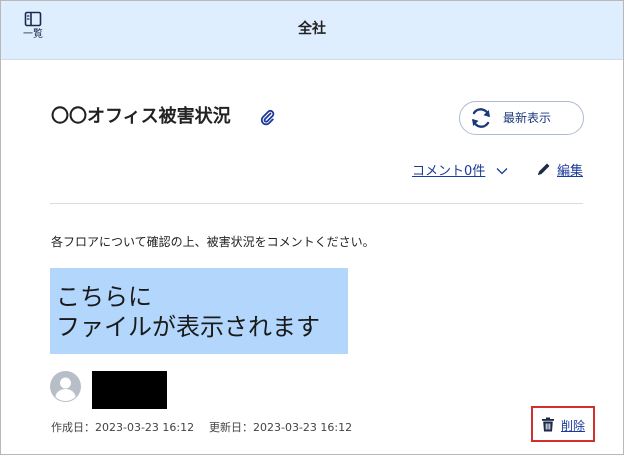  Describe the element at coordinates (141, 116) in the screenshot. I see `post-title: 〇〇オフィス被害状況` at that location.